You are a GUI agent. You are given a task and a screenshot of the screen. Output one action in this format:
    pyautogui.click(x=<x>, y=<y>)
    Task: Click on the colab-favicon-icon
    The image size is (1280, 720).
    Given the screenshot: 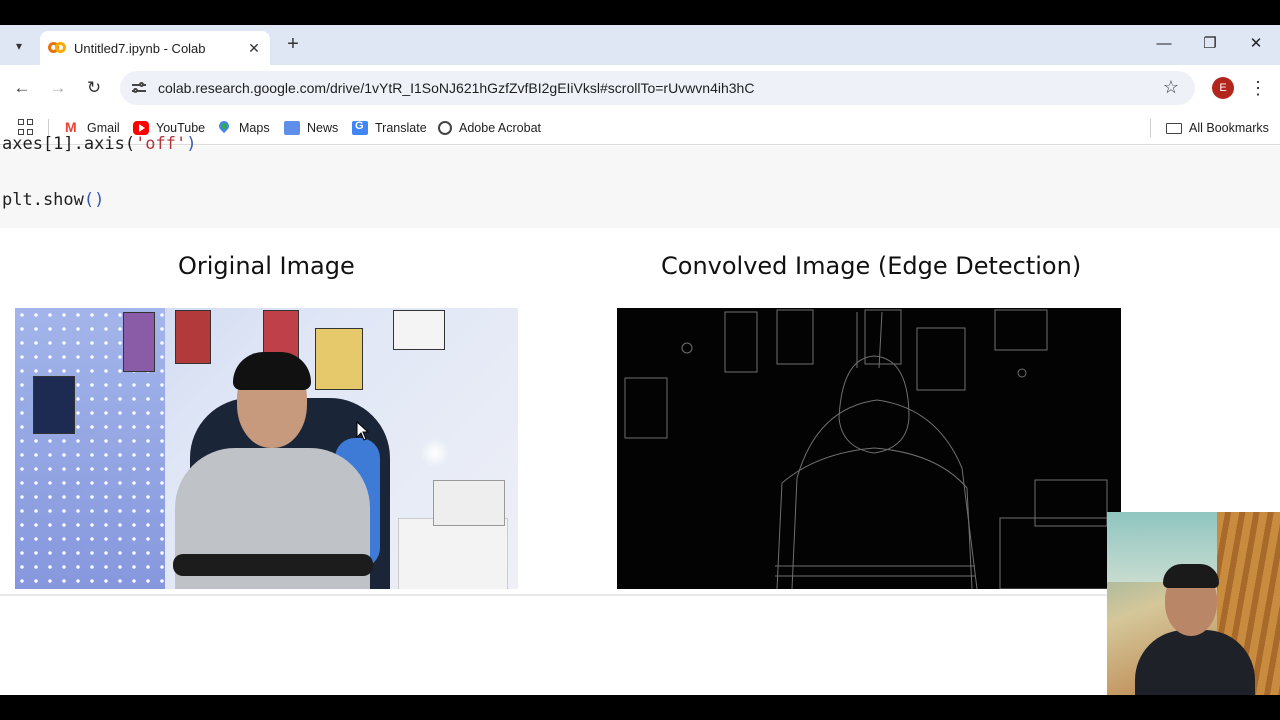 What is the action you would take?
    pyautogui.click(x=57, y=48)
    